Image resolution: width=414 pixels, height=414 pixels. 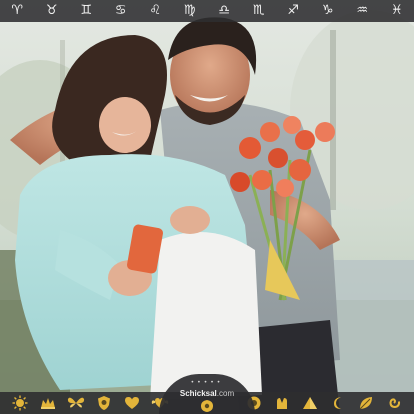 I want to click on logo-brand: Schicksal, so click(x=198, y=393).